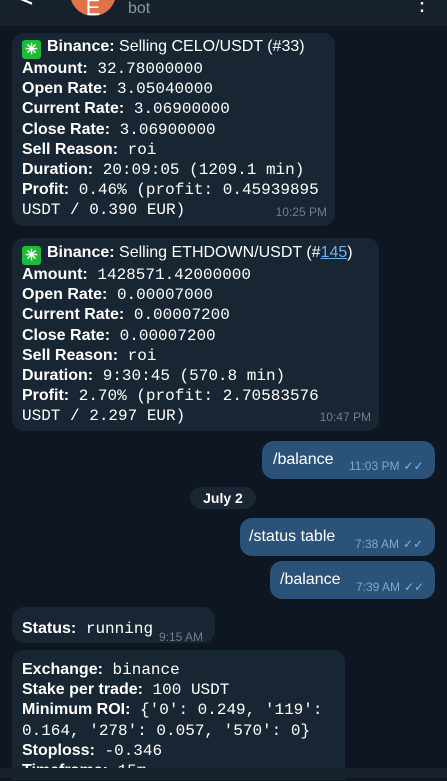 This screenshot has height=781, width=447. Describe the element at coordinates (115, 629) in the screenshot. I see `status-value: running` at that location.